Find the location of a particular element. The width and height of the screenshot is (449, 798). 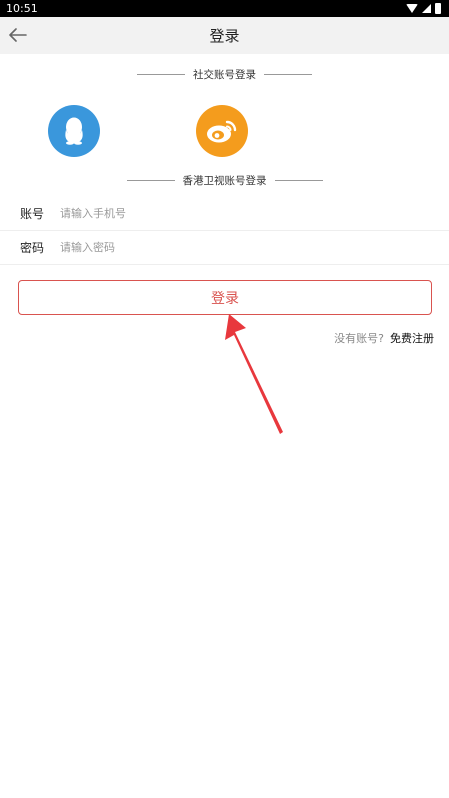

no-account-text: 没有账号? is located at coordinates (359, 338).